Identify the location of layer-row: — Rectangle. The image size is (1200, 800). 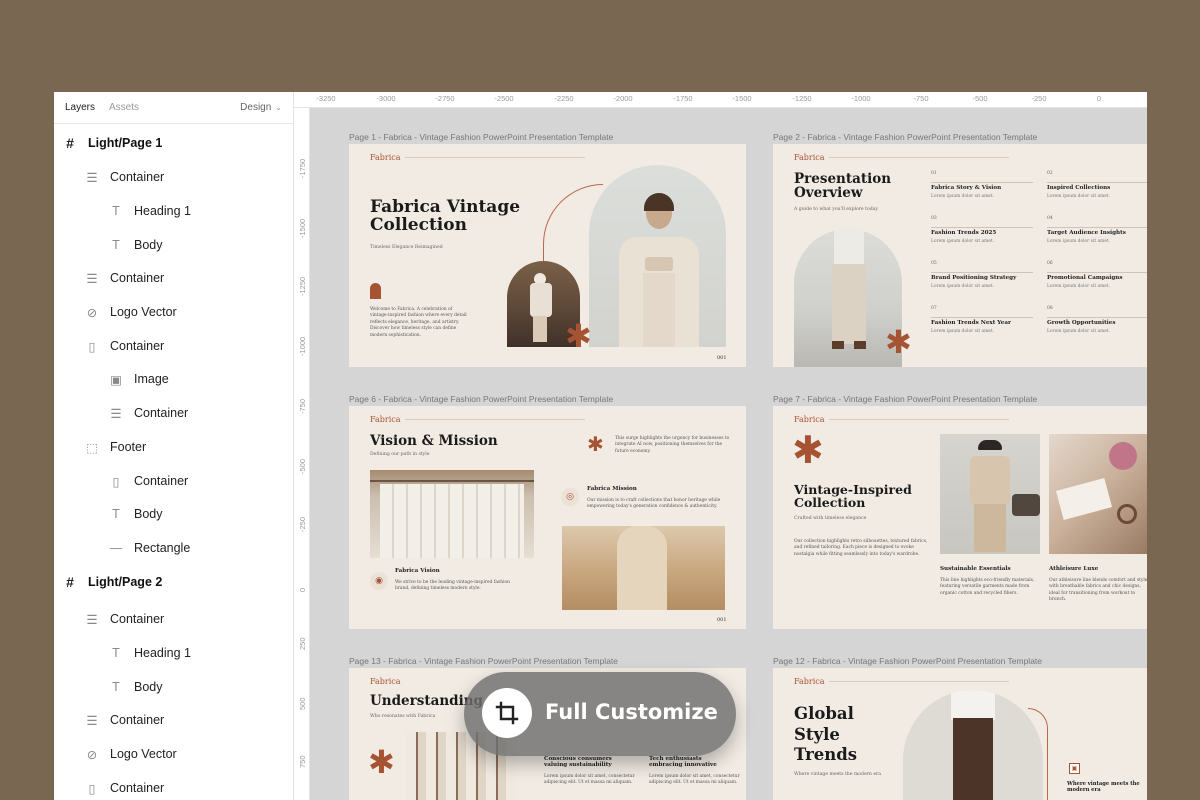
(149, 548).